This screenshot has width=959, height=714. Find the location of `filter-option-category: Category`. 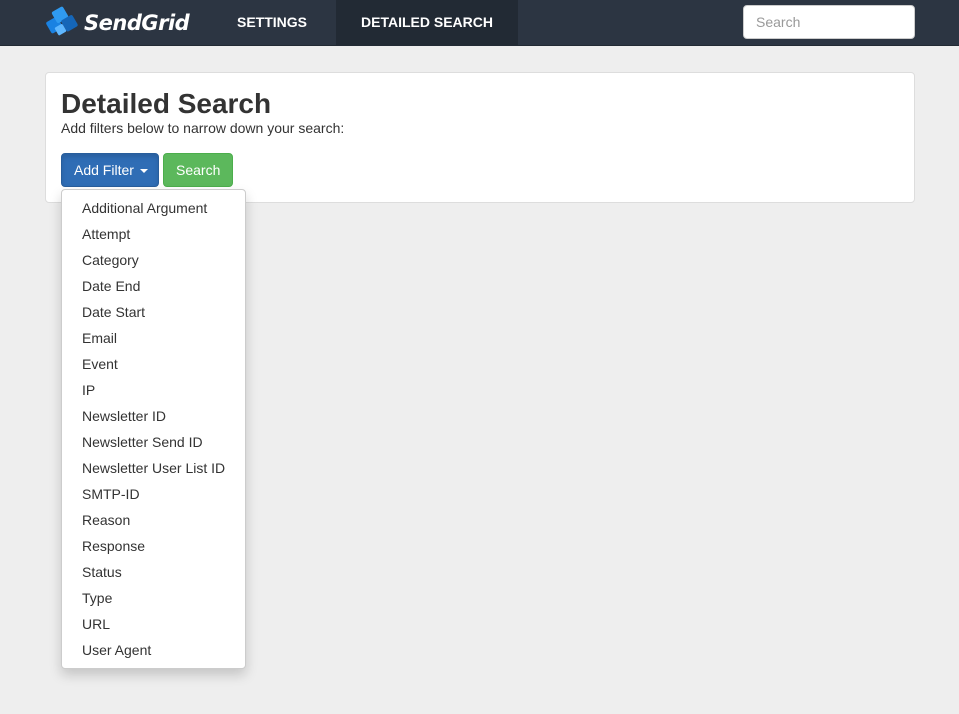

filter-option-category: Category is located at coordinates (153, 260).